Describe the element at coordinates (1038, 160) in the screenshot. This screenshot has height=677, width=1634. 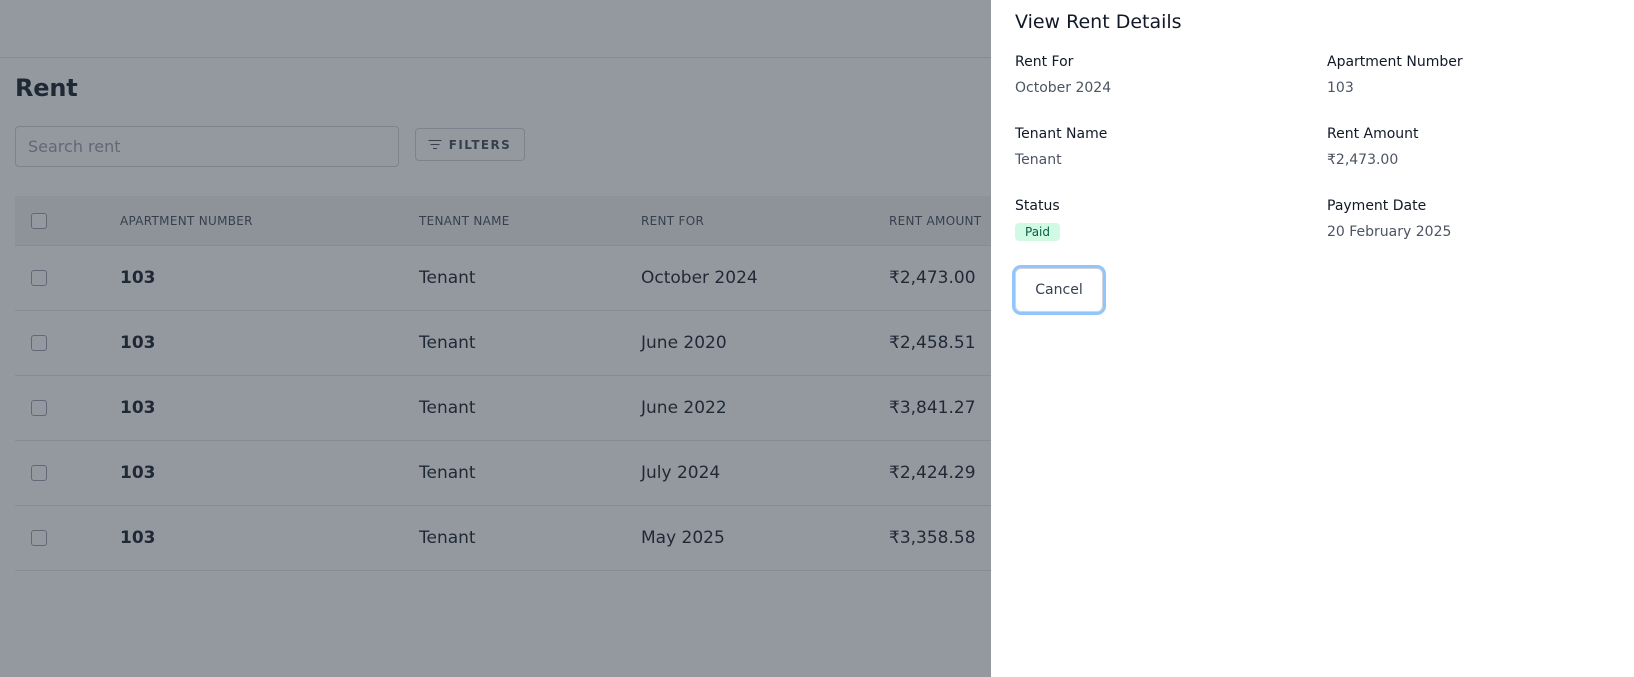
I see `tenant-name-value: Tenant` at that location.